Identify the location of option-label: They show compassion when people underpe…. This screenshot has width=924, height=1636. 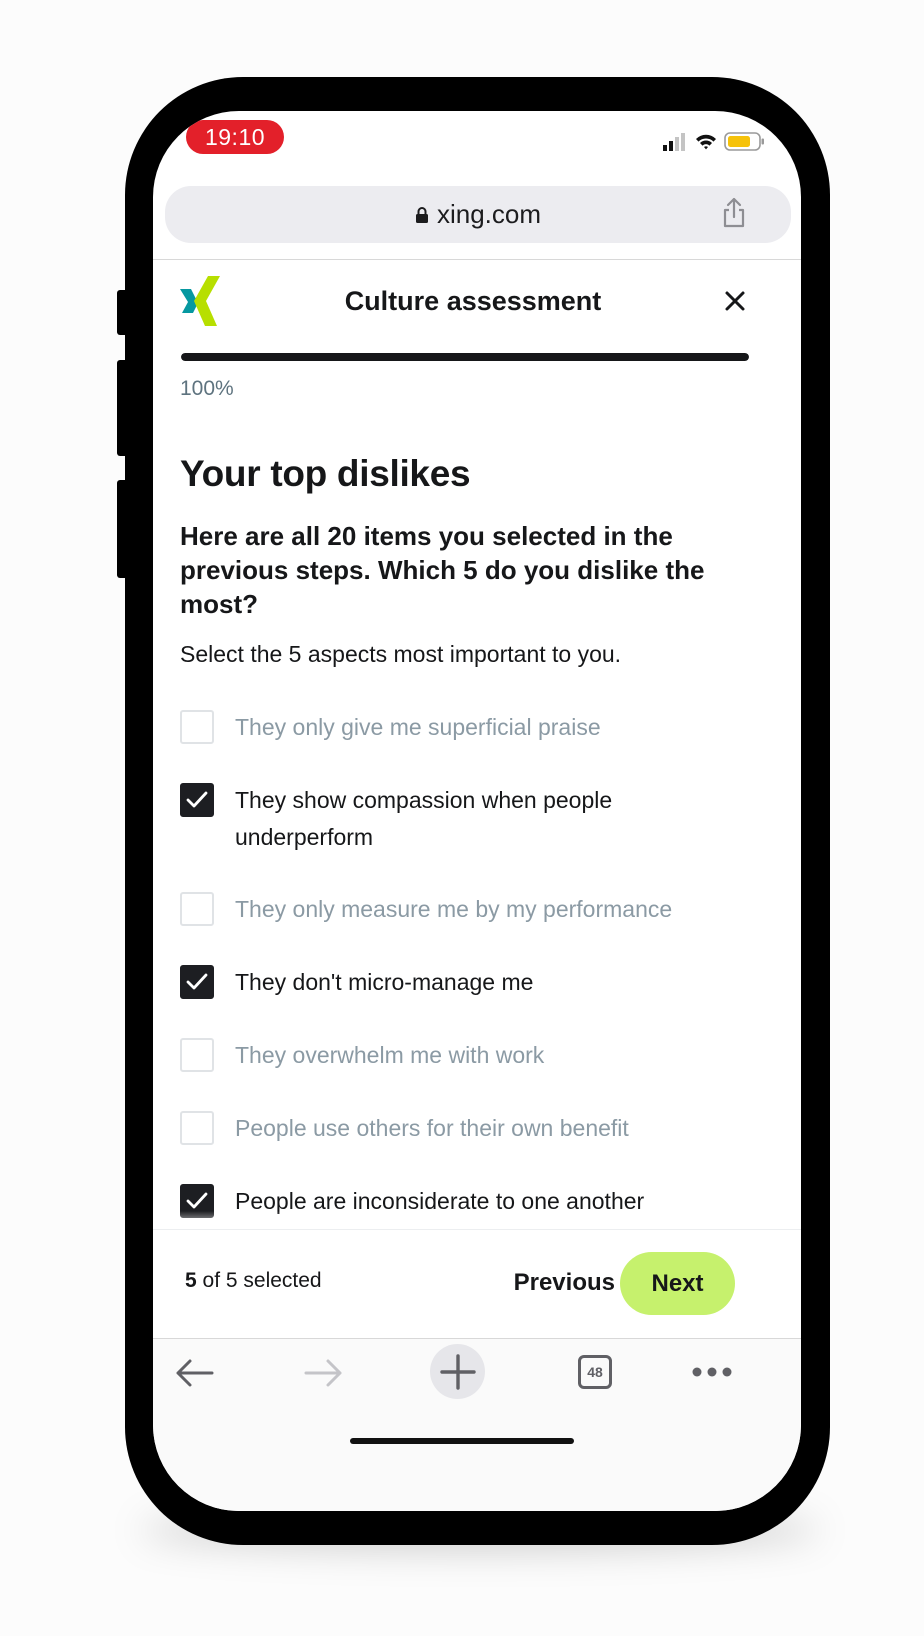
(424, 818).